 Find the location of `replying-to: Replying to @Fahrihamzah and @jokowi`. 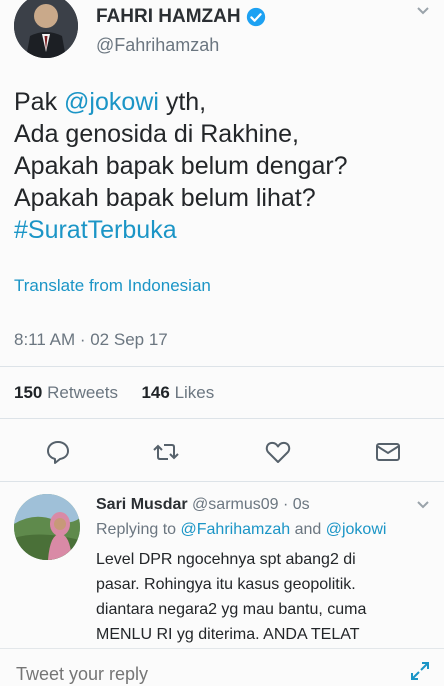

replying-to: Replying to @Fahrihamzah and @jokowi is located at coordinates (241, 530).